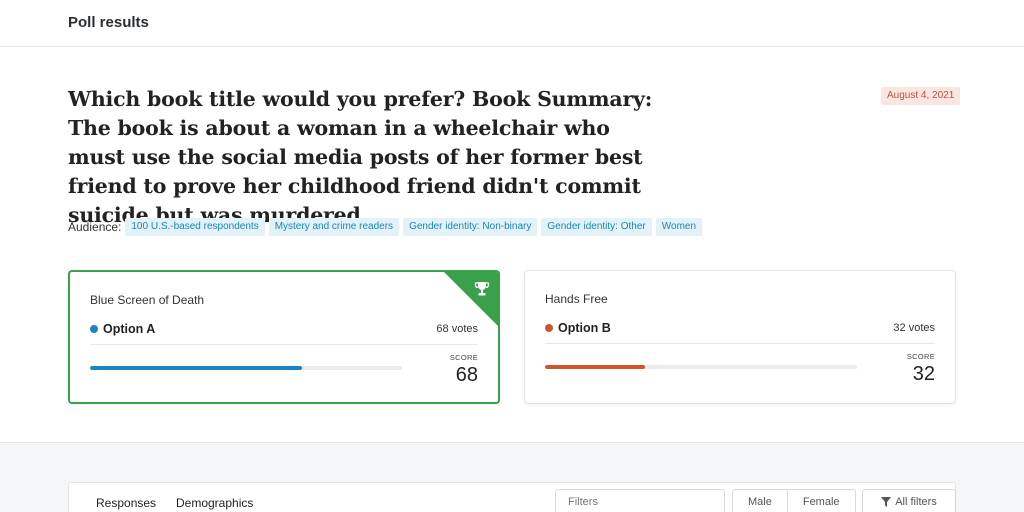 Image resolution: width=1024 pixels, height=512 pixels. Describe the element at coordinates (740, 328) in the screenshot. I see `option-row: Option B 32 votes` at that location.